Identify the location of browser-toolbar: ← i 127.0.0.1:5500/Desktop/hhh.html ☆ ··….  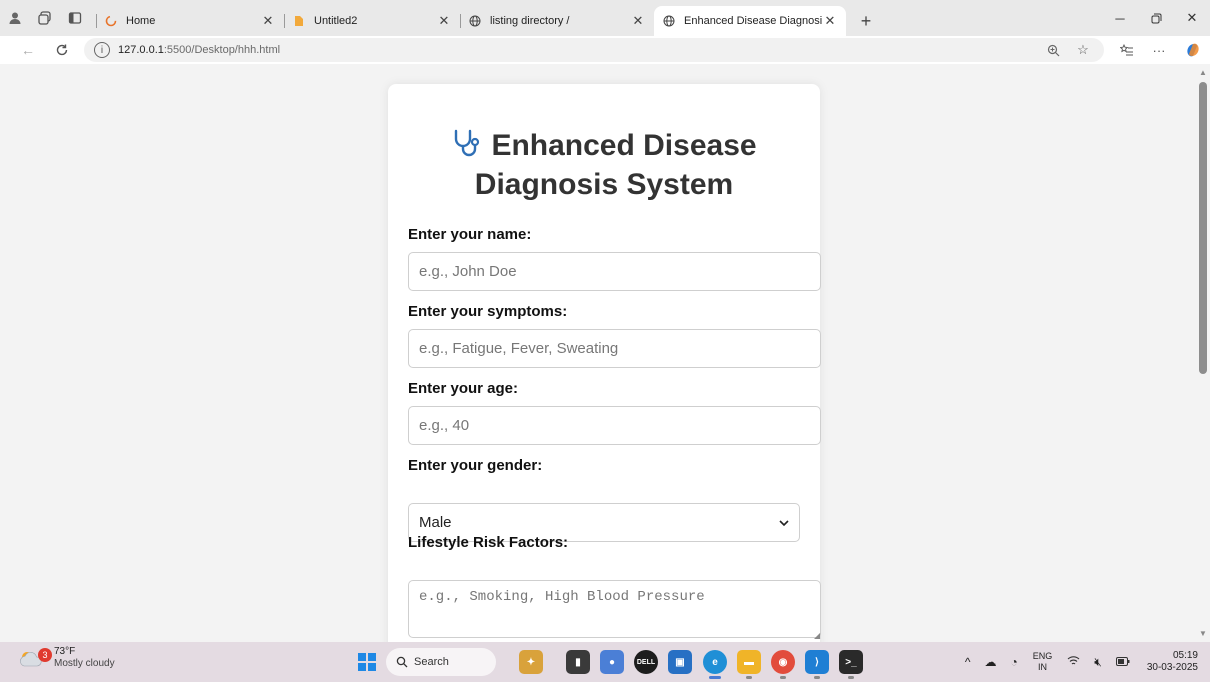
(605, 50).